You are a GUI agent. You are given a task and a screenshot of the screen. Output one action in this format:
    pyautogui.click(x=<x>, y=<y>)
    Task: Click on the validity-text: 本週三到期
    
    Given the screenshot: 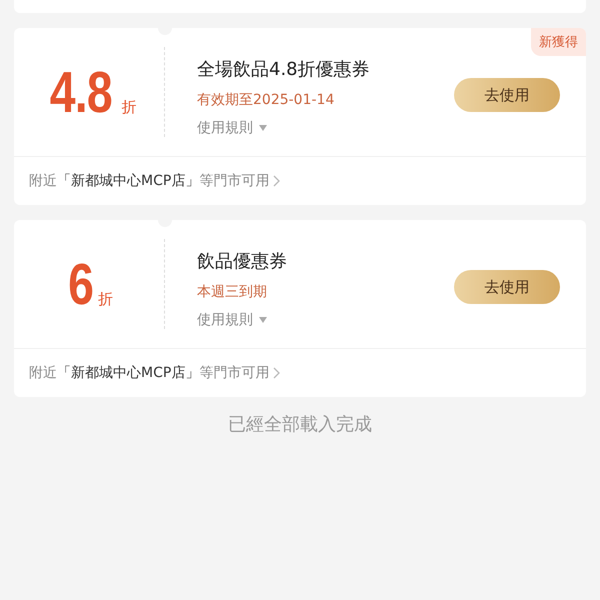 What is the action you would take?
    pyautogui.click(x=232, y=292)
    